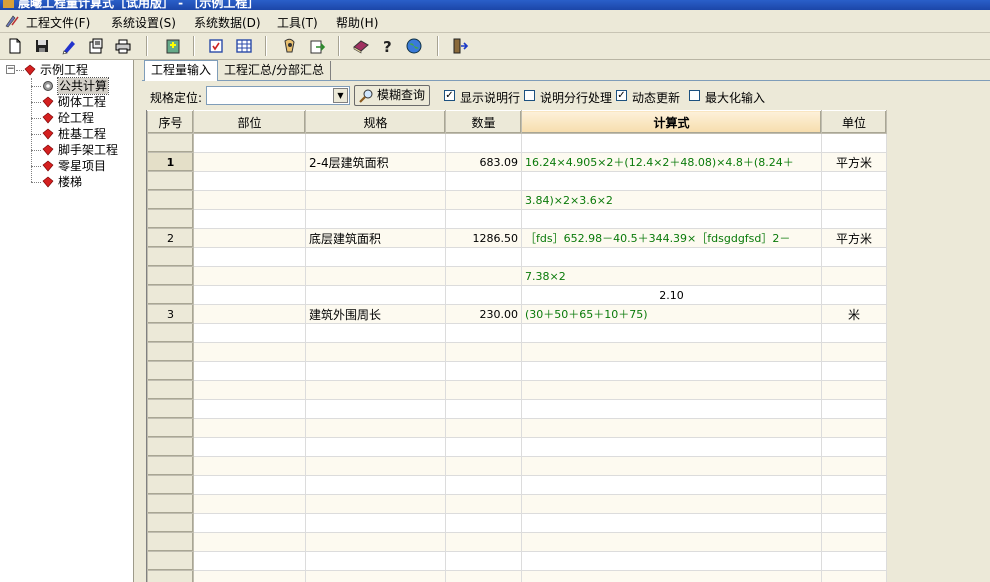 The height and width of the screenshot is (582, 990). What do you see at coordinates (671, 122) in the screenshot?
I see `col-header-formula: 计算式` at bounding box center [671, 122].